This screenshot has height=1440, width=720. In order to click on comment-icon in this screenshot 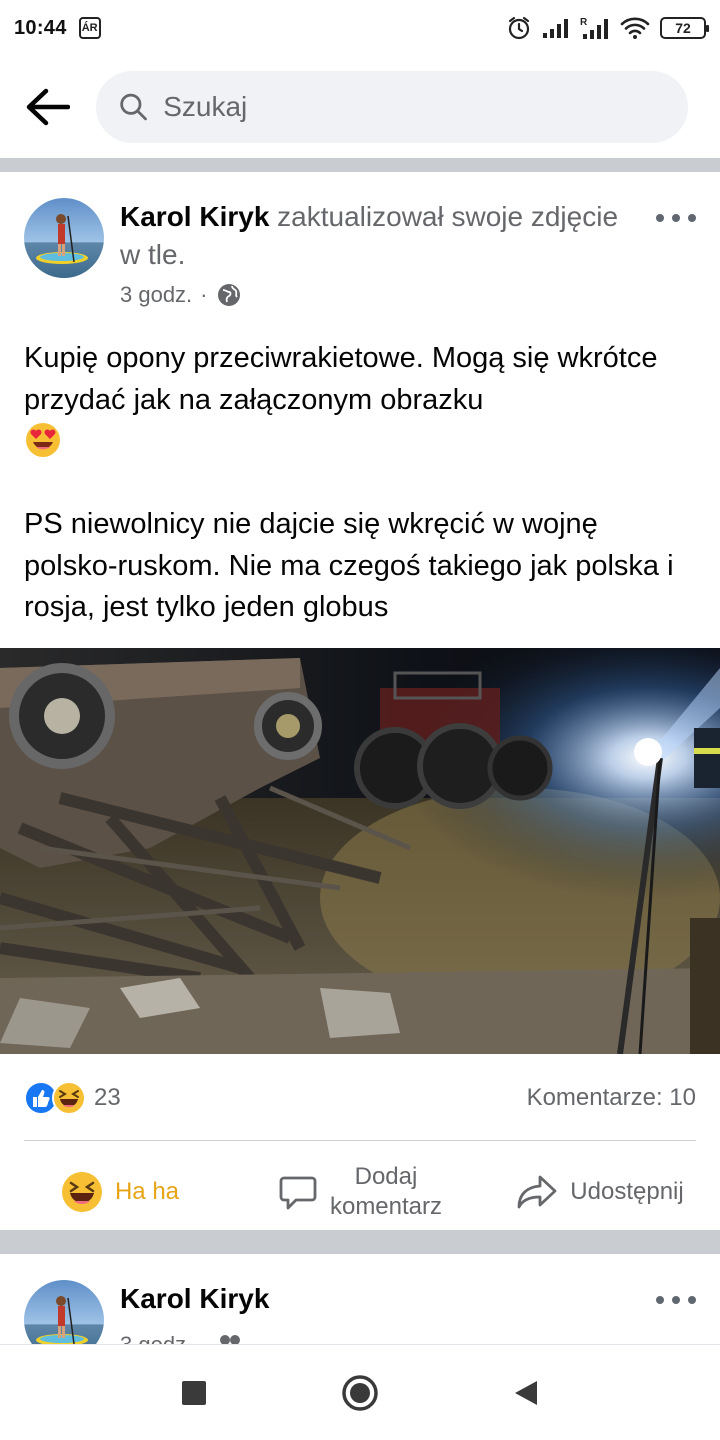, I will do `click(298, 1193)`.